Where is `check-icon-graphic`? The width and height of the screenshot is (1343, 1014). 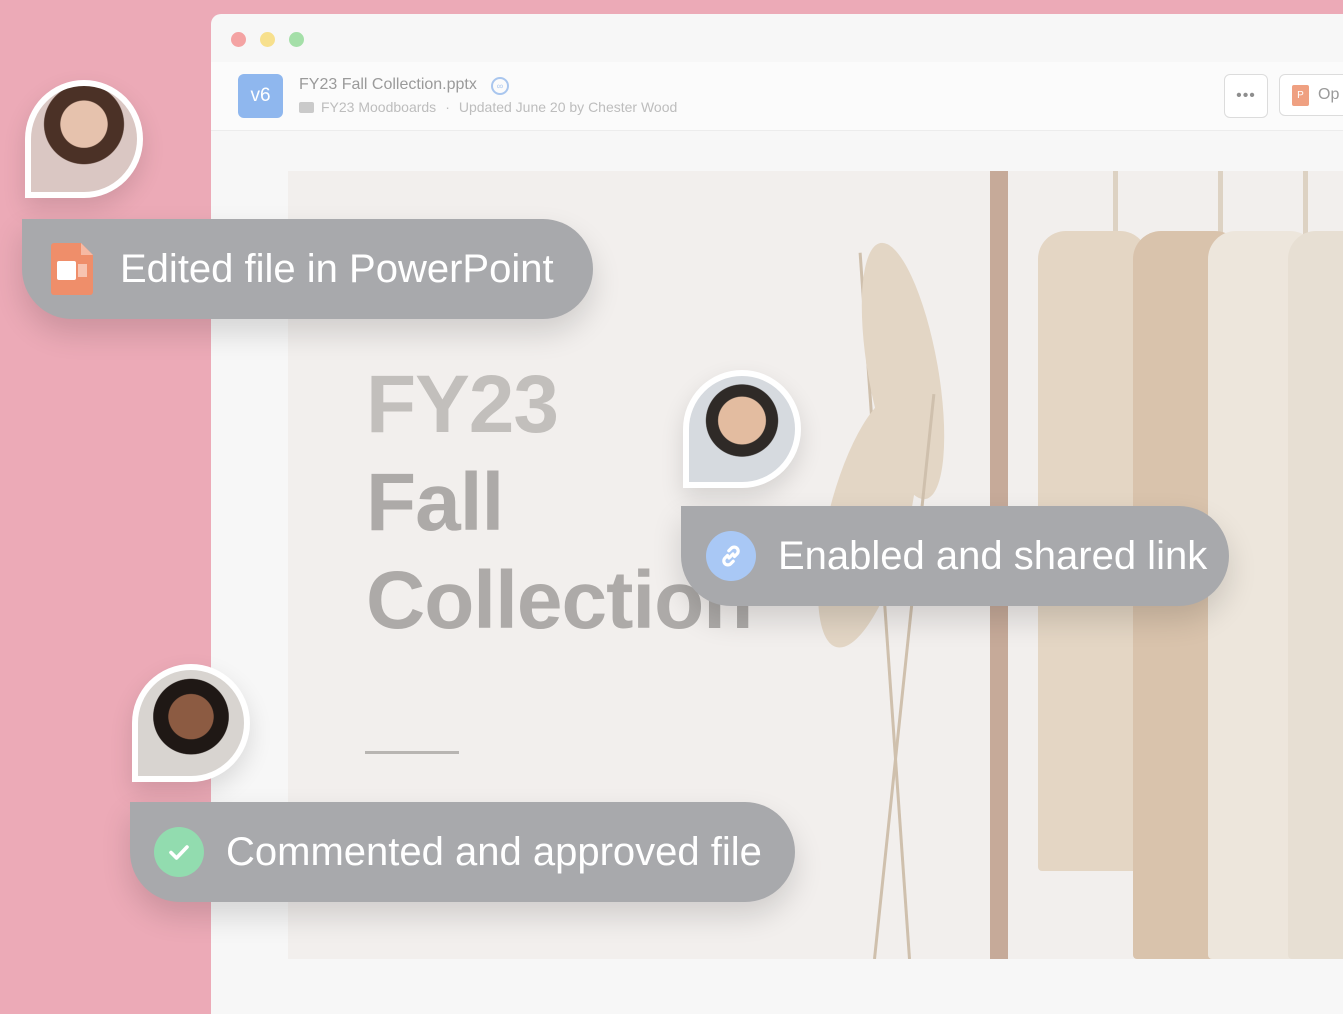 check-icon-graphic is located at coordinates (179, 852).